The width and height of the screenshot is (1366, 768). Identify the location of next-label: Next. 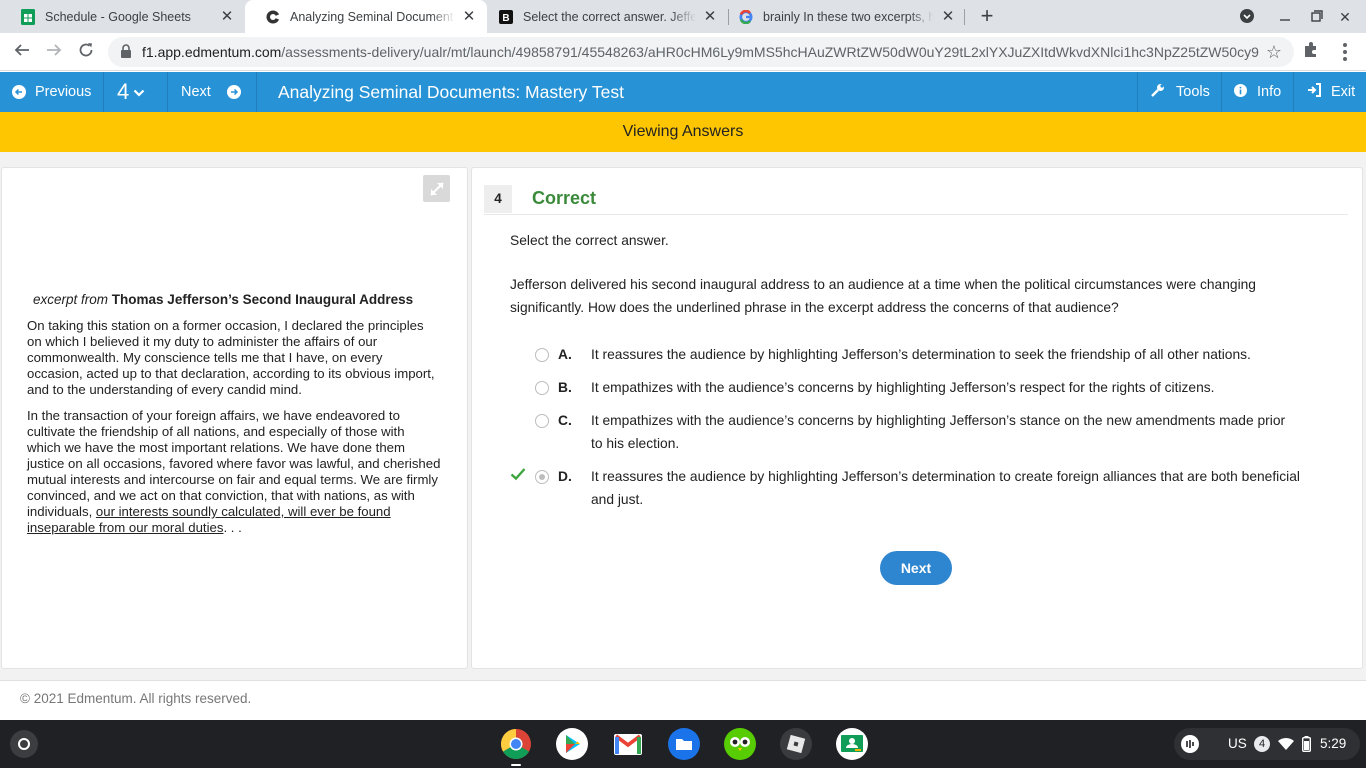
(196, 92).